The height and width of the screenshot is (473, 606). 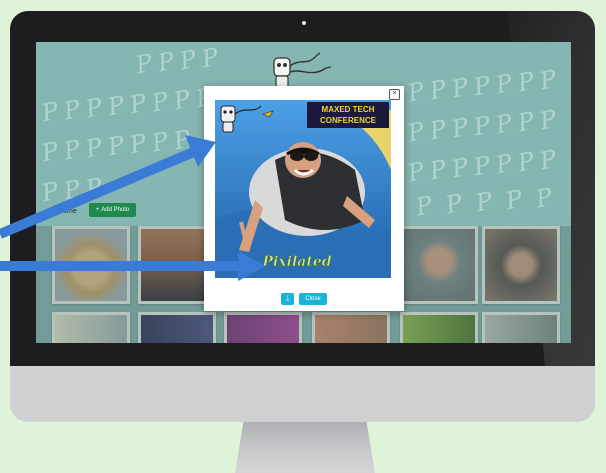 I want to click on skydiver-photo: MAXED TECH CONFERENCE Pixilated, so click(x=303, y=189).